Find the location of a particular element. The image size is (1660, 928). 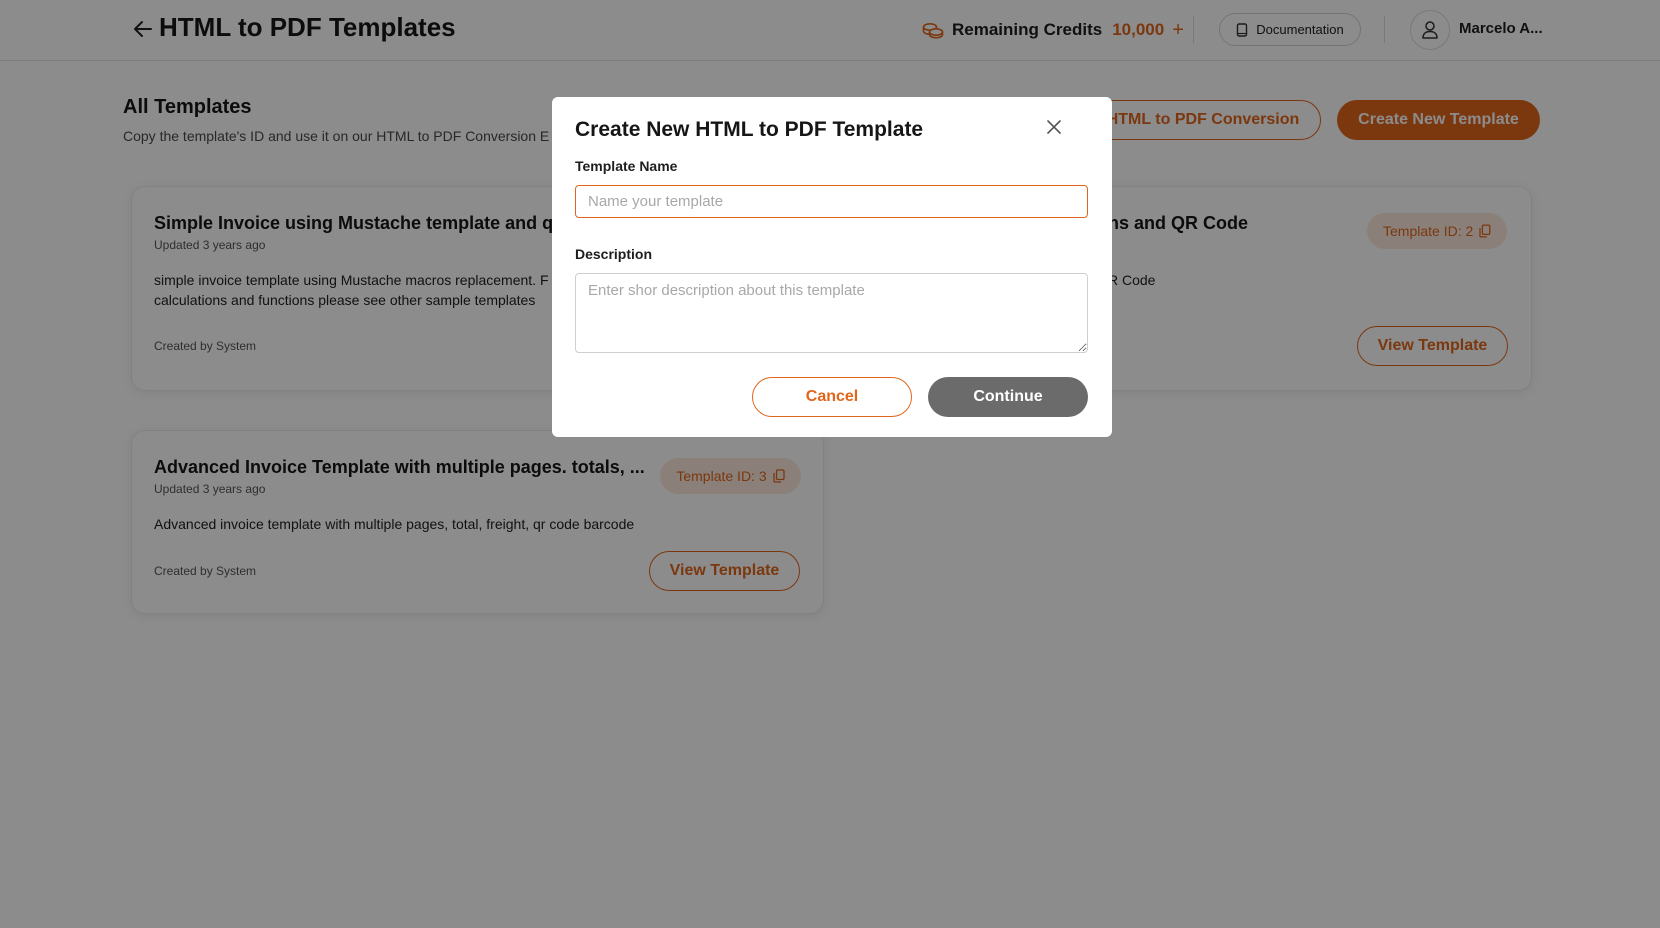

cancel-button: Cancel is located at coordinates (832, 397).